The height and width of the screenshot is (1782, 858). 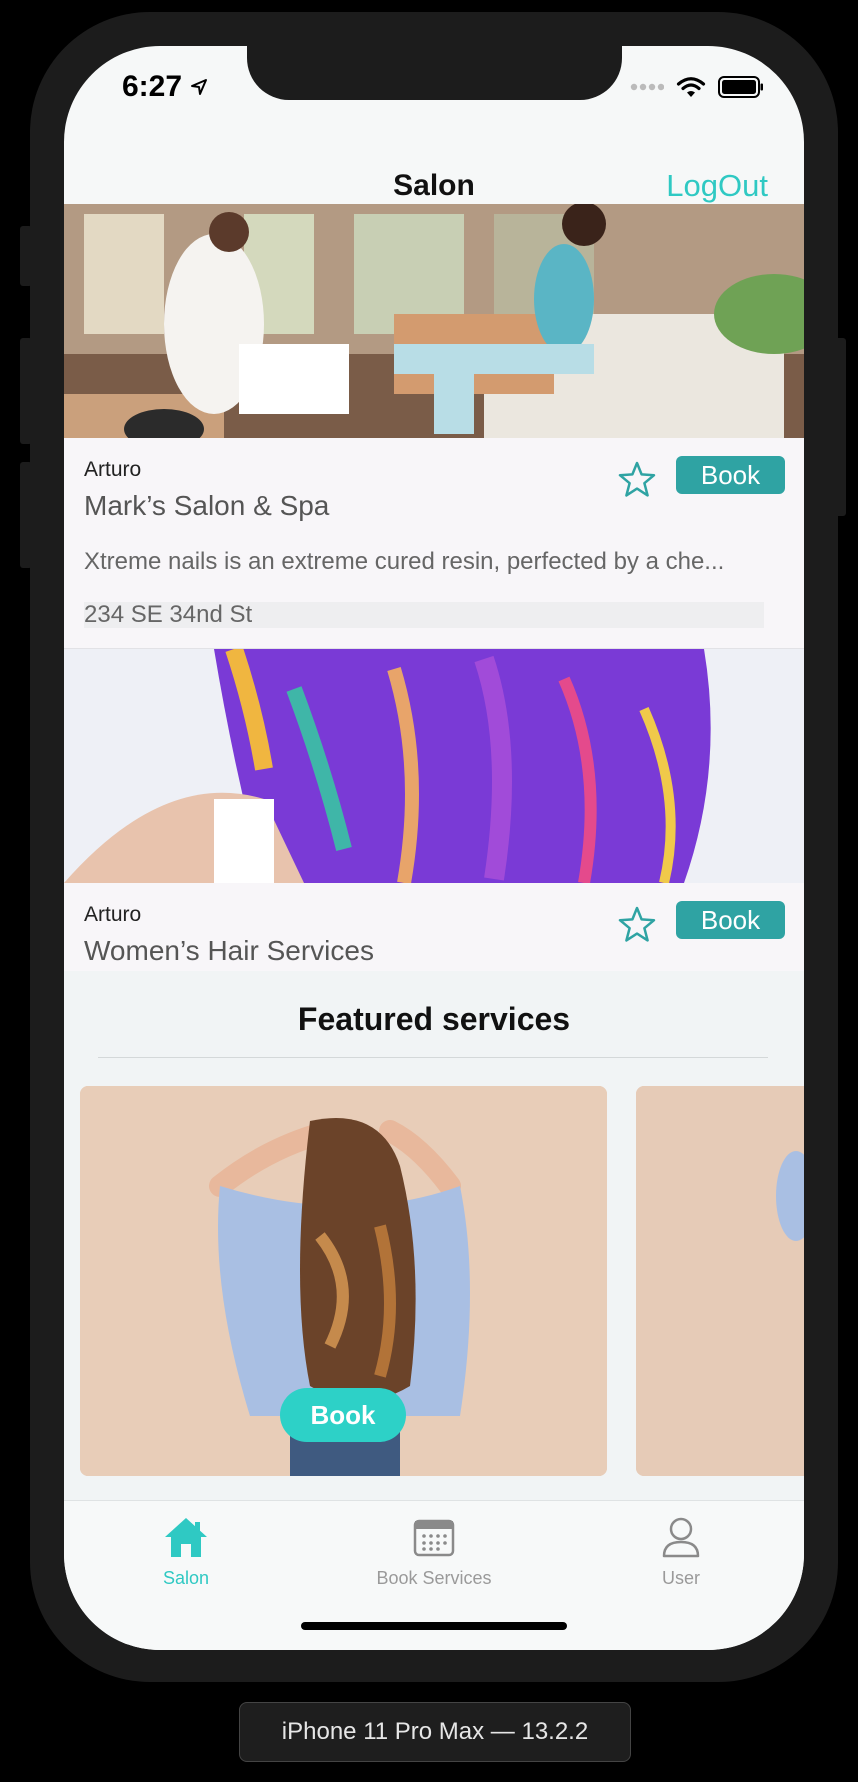 I want to click on featured-book-button: Book, so click(x=343, y=1415).